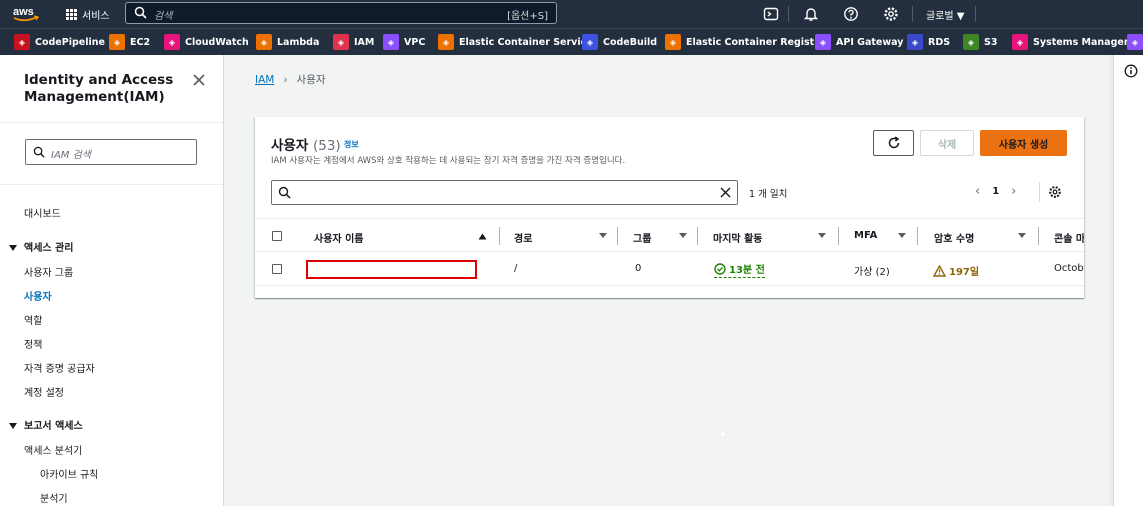  I want to click on ecr-icon: ◈, so click(673, 42).